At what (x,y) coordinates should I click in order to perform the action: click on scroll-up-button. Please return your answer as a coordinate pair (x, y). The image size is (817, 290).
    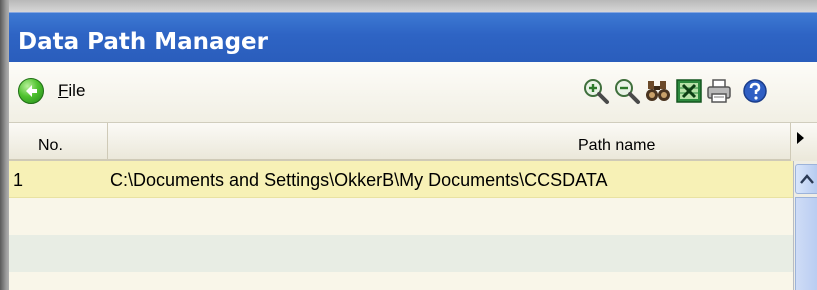
    Looking at the image, I should click on (806, 179).